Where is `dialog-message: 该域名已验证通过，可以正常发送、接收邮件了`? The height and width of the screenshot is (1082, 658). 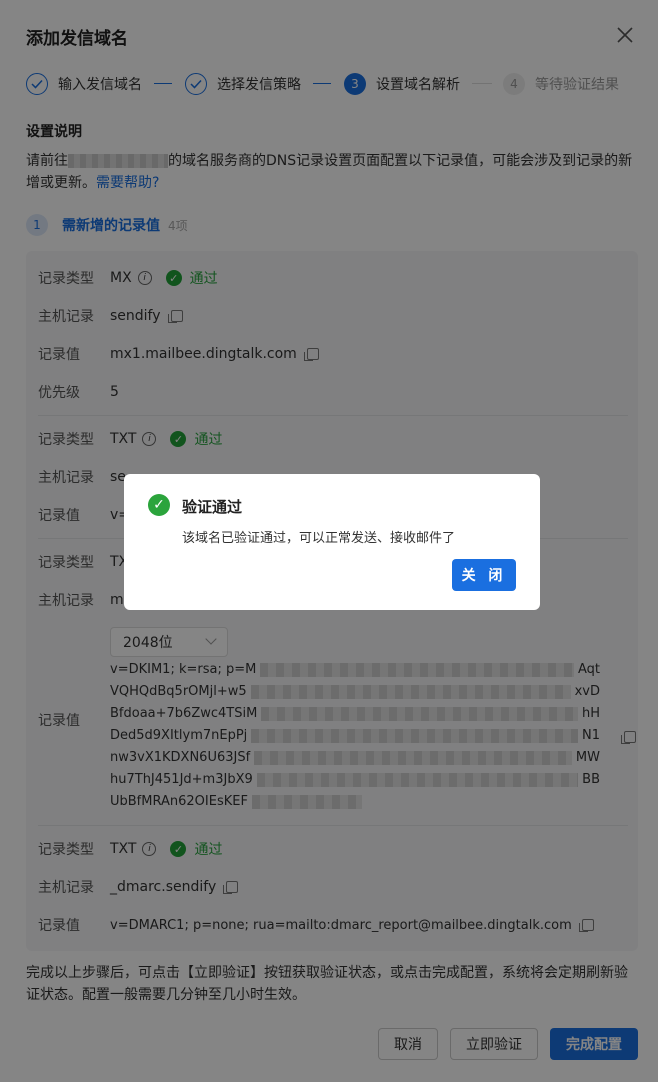
dialog-message: 该域名已验证通过，可以正常发送、接收邮件了 is located at coordinates (319, 538).